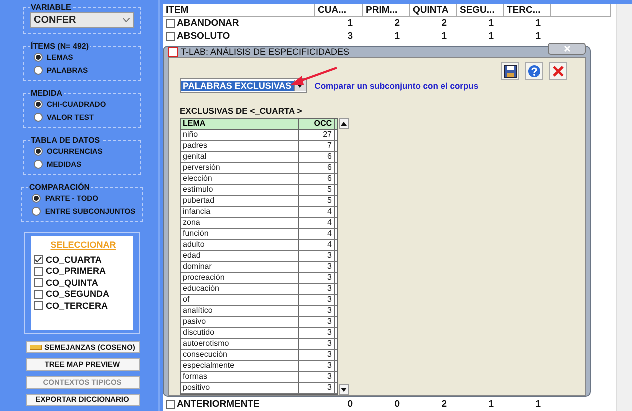 The height and width of the screenshot is (411, 632). What do you see at coordinates (47, 93) in the screenshot?
I see `group-title: MEDIDA` at bounding box center [47, 93].